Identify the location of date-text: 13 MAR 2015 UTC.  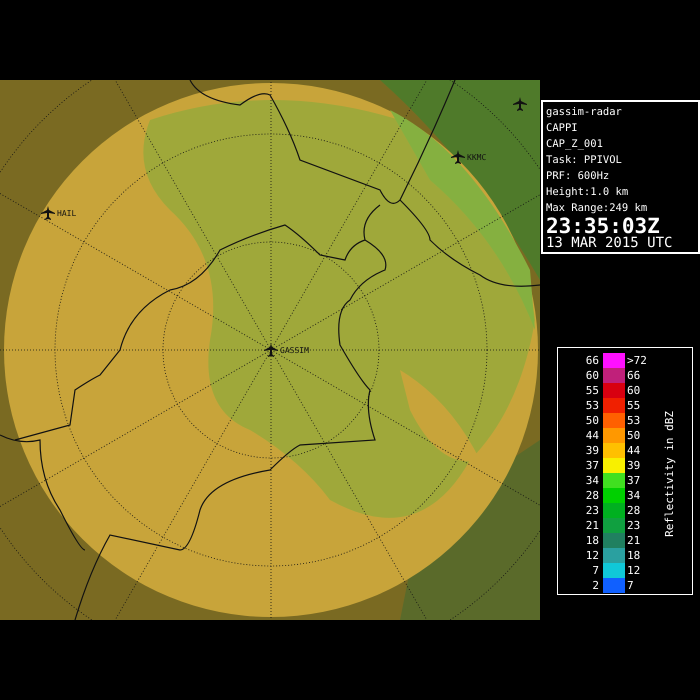
(610, 243).